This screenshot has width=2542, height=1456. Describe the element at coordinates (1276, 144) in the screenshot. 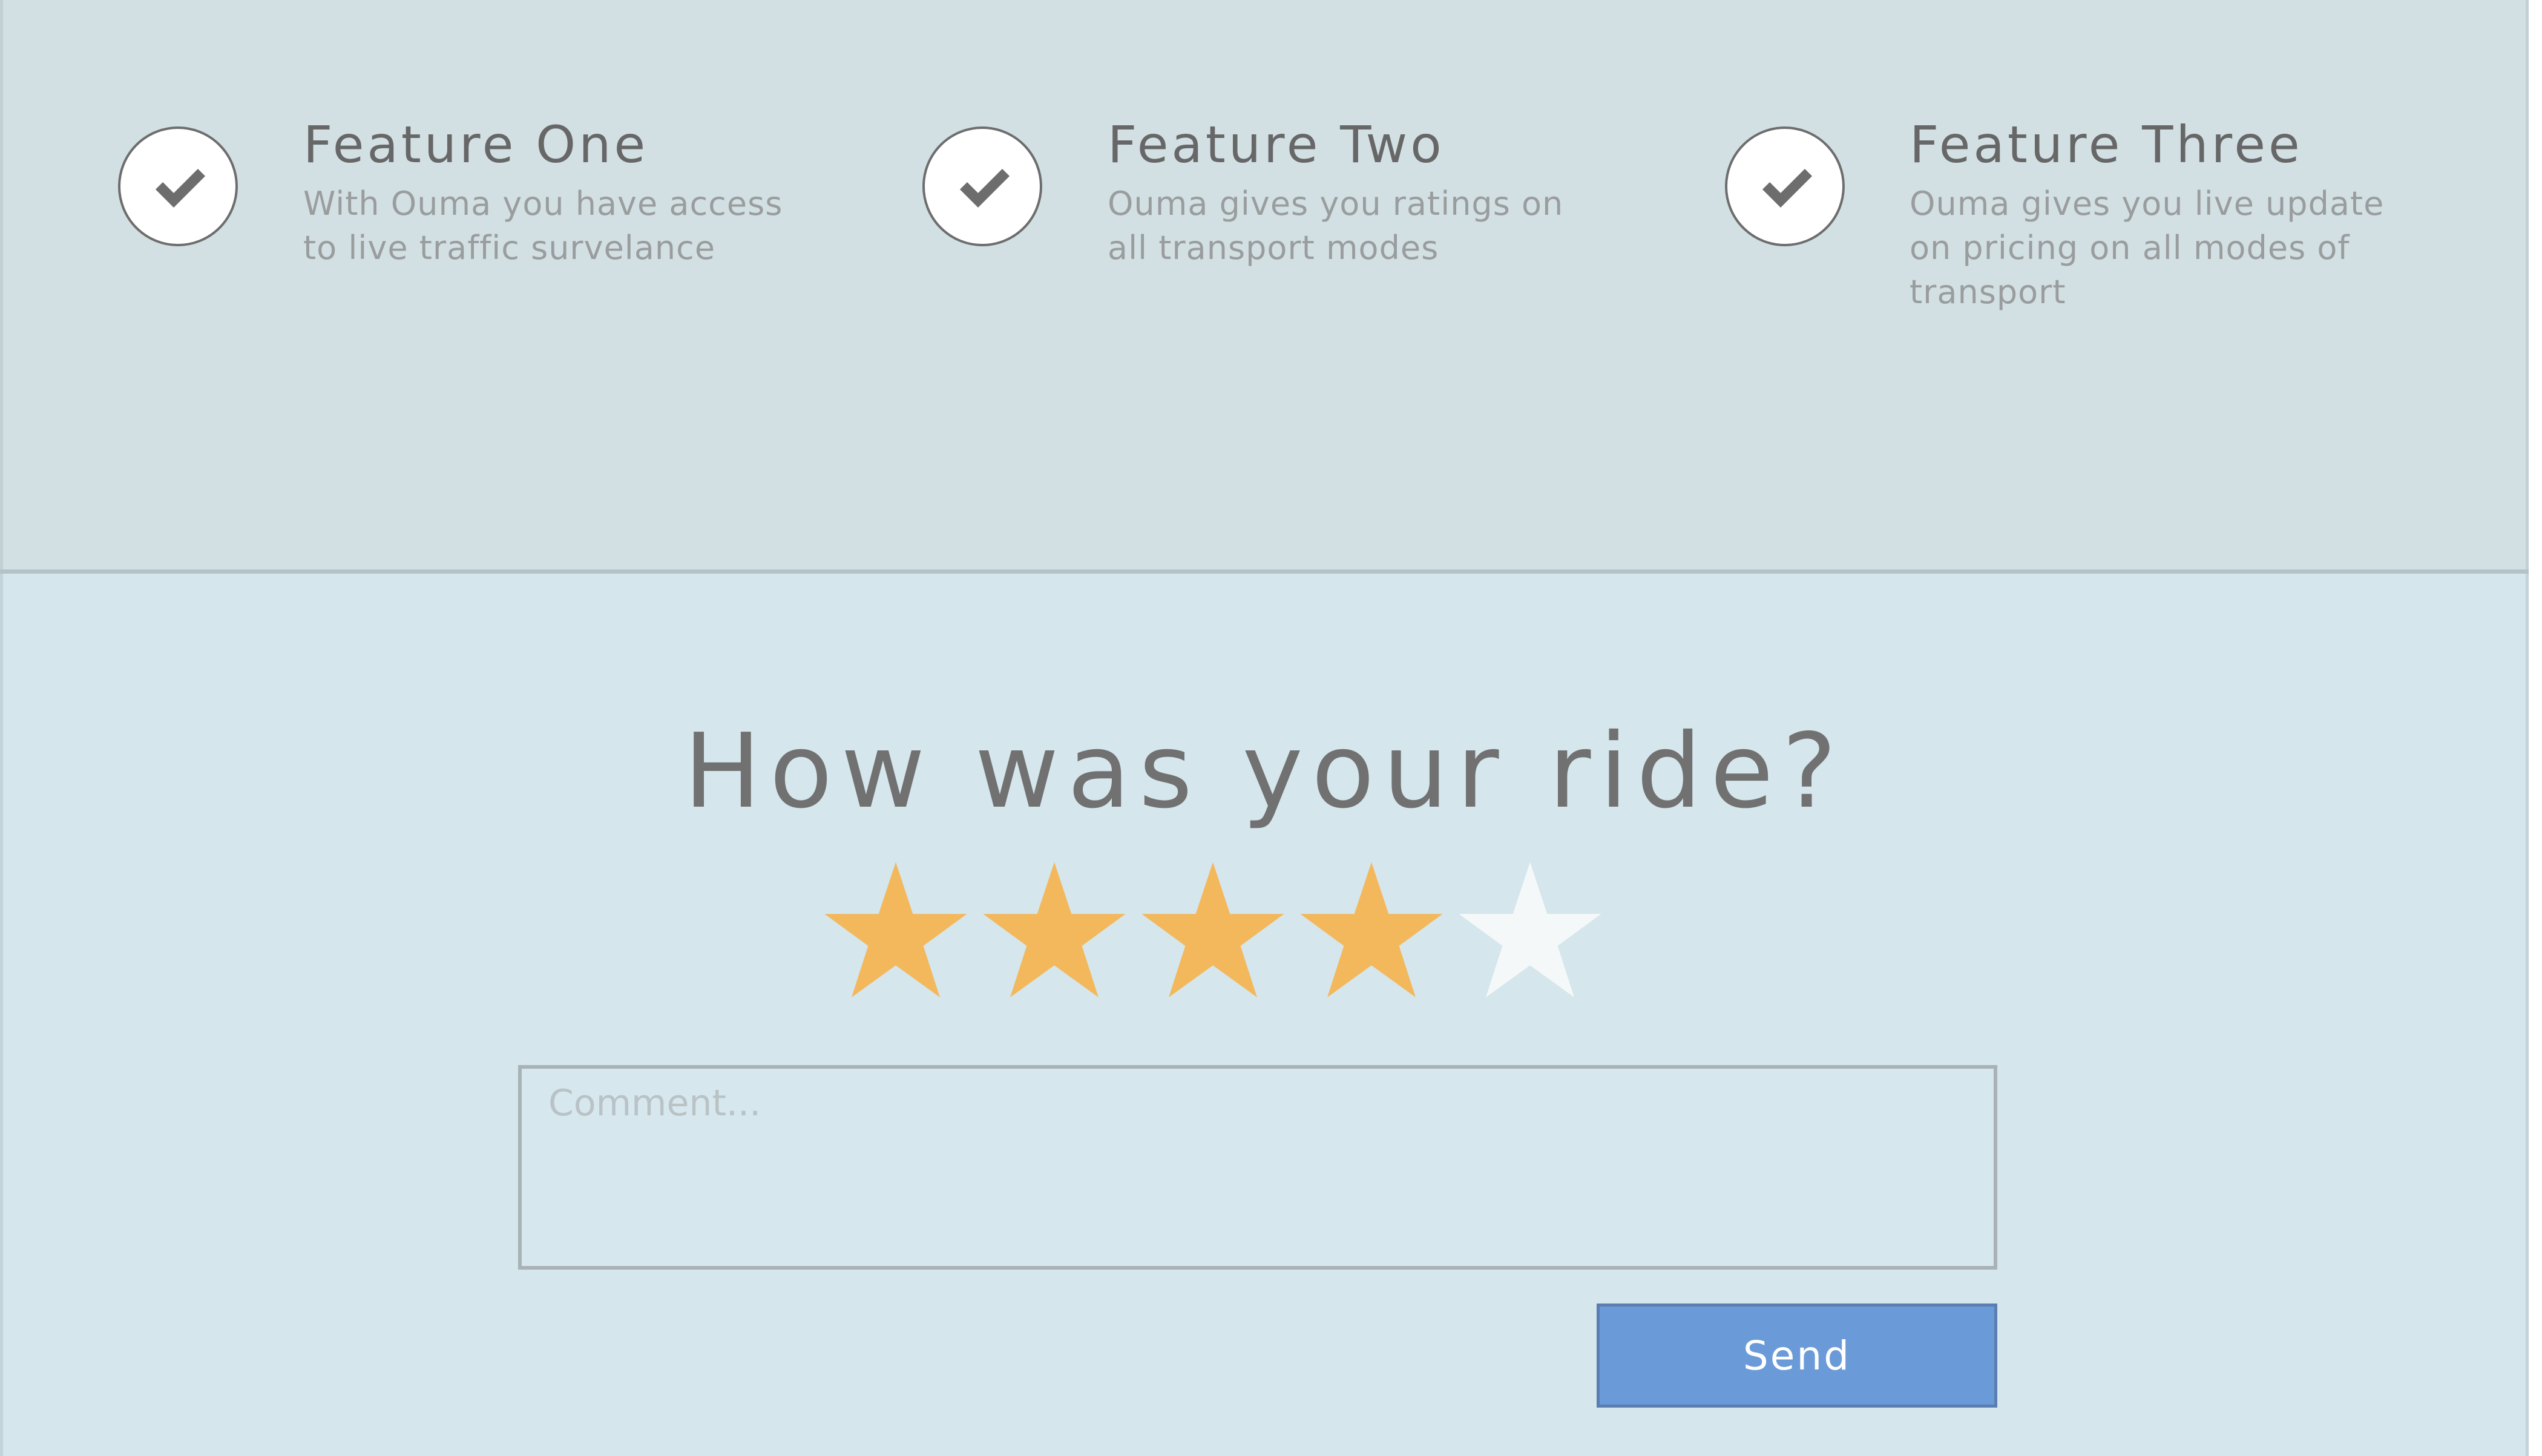

I see `feature-title: Feature Two` at that location.